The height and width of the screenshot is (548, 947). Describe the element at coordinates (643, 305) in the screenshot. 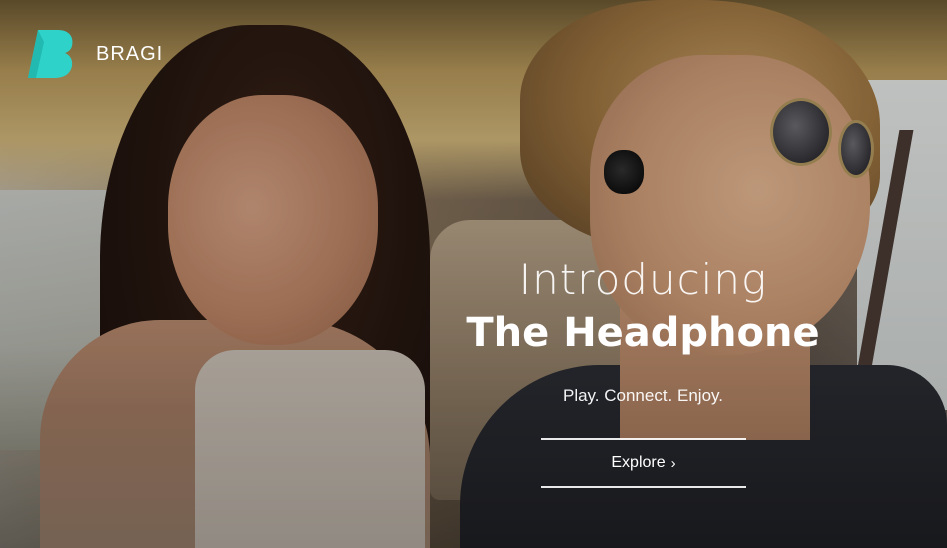

I see `hero-headline: Introducing The Headphone` at that location.